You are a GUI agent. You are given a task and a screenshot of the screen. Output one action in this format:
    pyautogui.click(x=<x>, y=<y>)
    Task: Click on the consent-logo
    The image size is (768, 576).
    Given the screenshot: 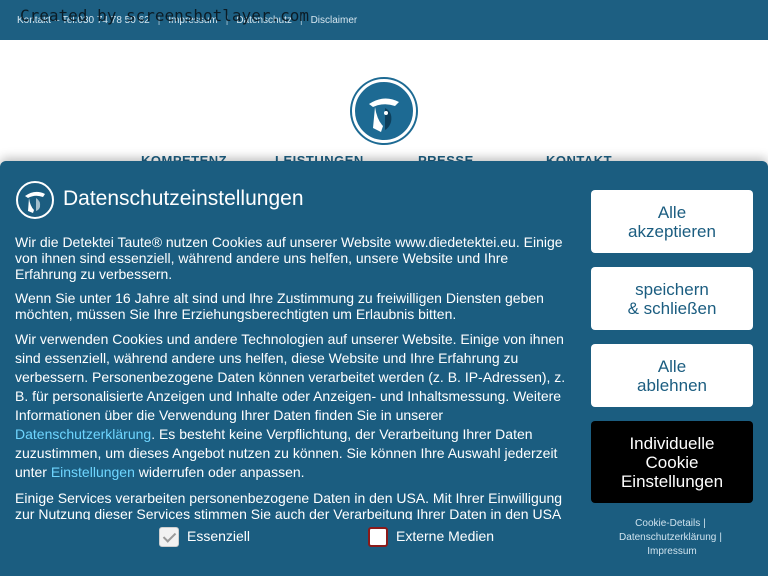 What is the action you would take?
    pyautogui.click(x=35, y=200)
    